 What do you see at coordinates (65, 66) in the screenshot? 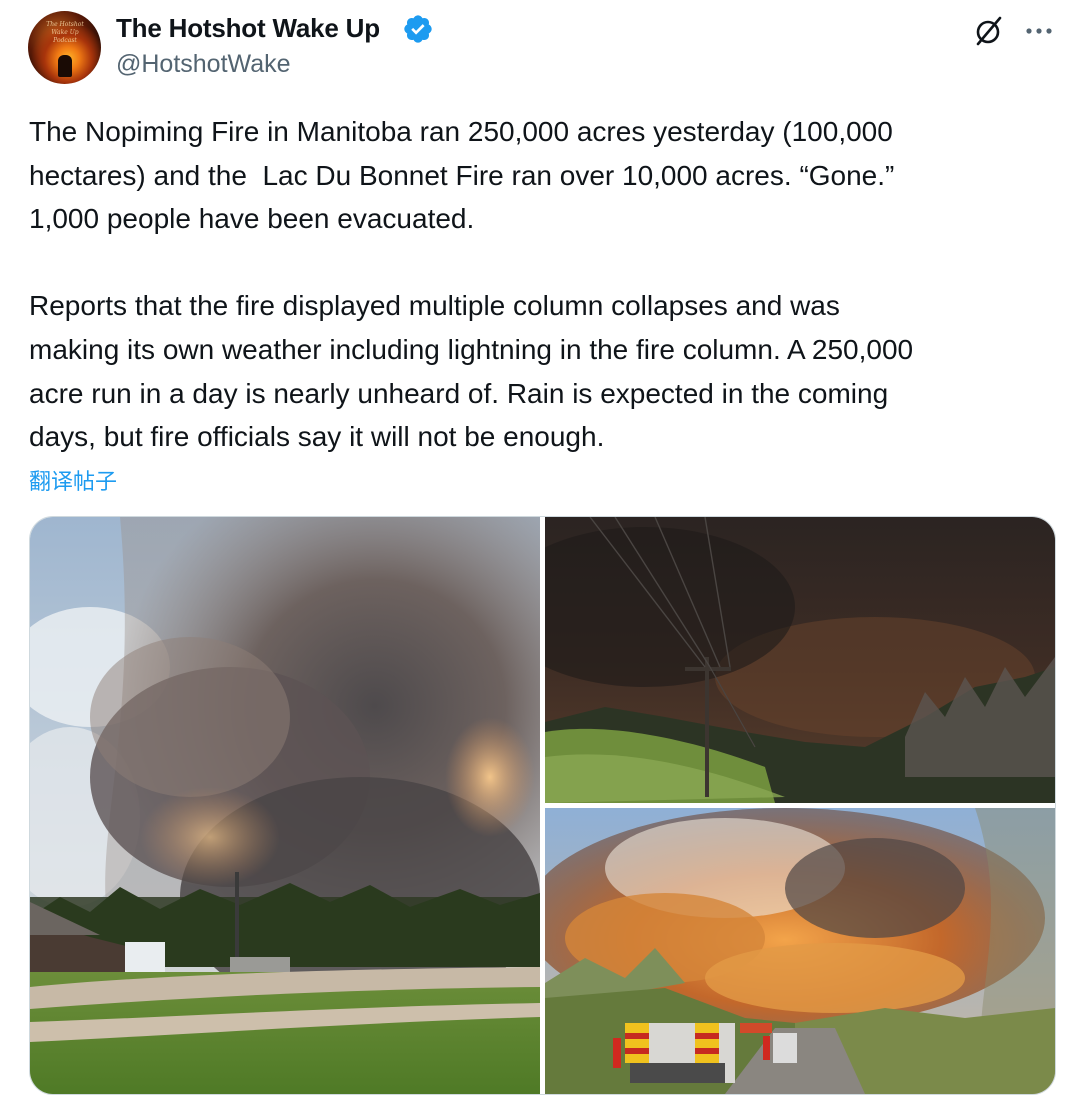
I see `avatar-firefighter-silhouette` at bounding box center [65, 66].